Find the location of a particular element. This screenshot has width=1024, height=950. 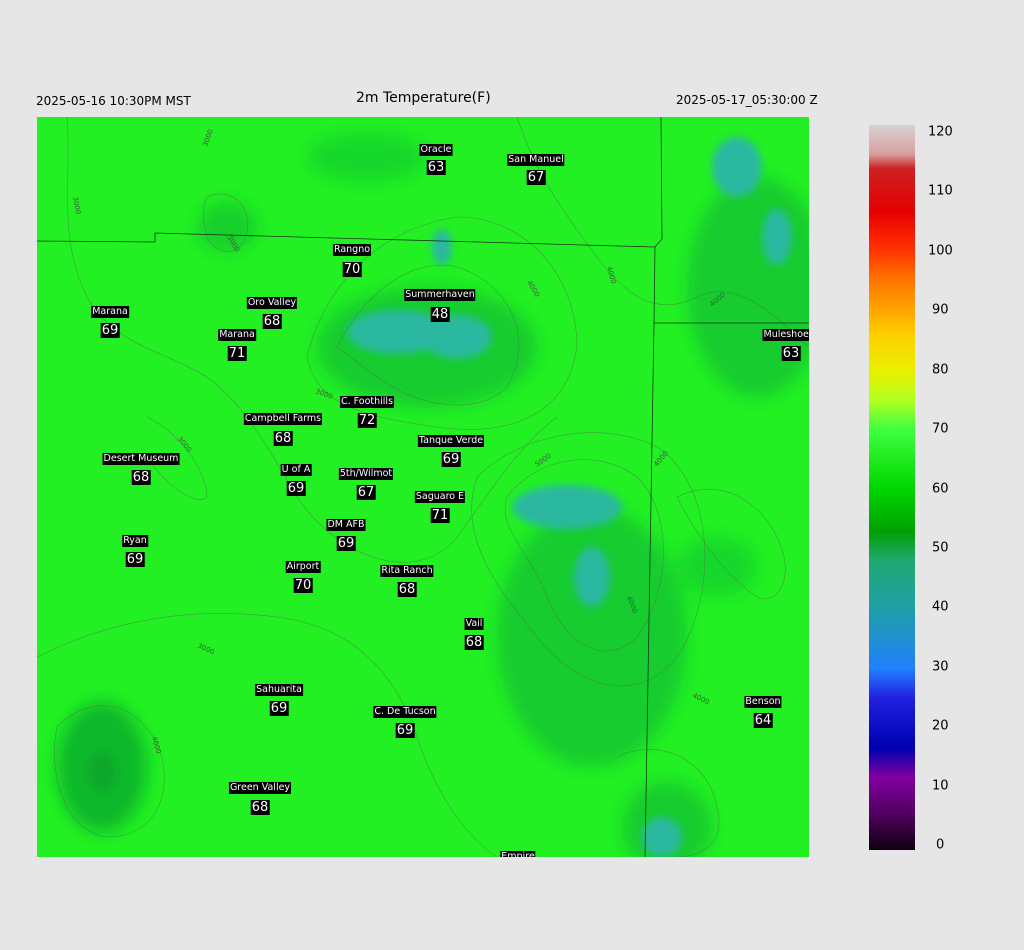

station-name-dm-afb: DM AFB is located at coordinates (346, 525).